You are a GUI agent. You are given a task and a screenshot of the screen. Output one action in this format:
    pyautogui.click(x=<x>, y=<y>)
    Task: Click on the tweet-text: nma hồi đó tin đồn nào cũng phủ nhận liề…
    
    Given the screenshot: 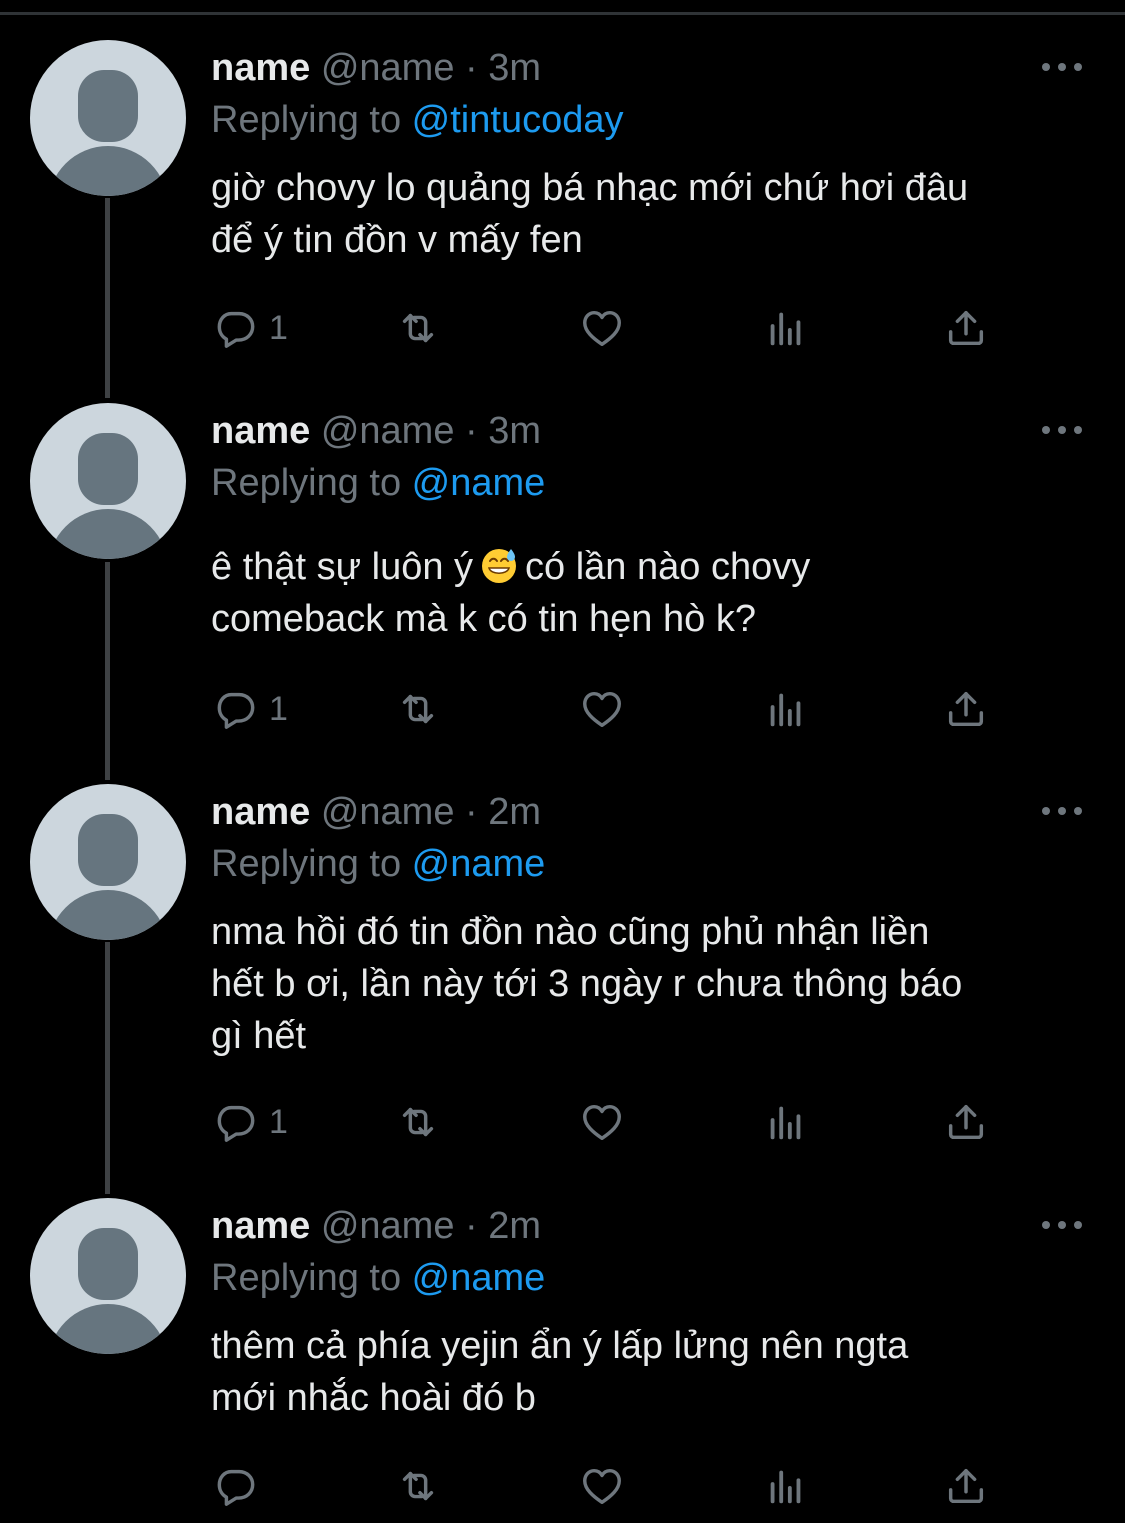 What is the action you would take?
    pyautogui.click(x=587, y=984)
    